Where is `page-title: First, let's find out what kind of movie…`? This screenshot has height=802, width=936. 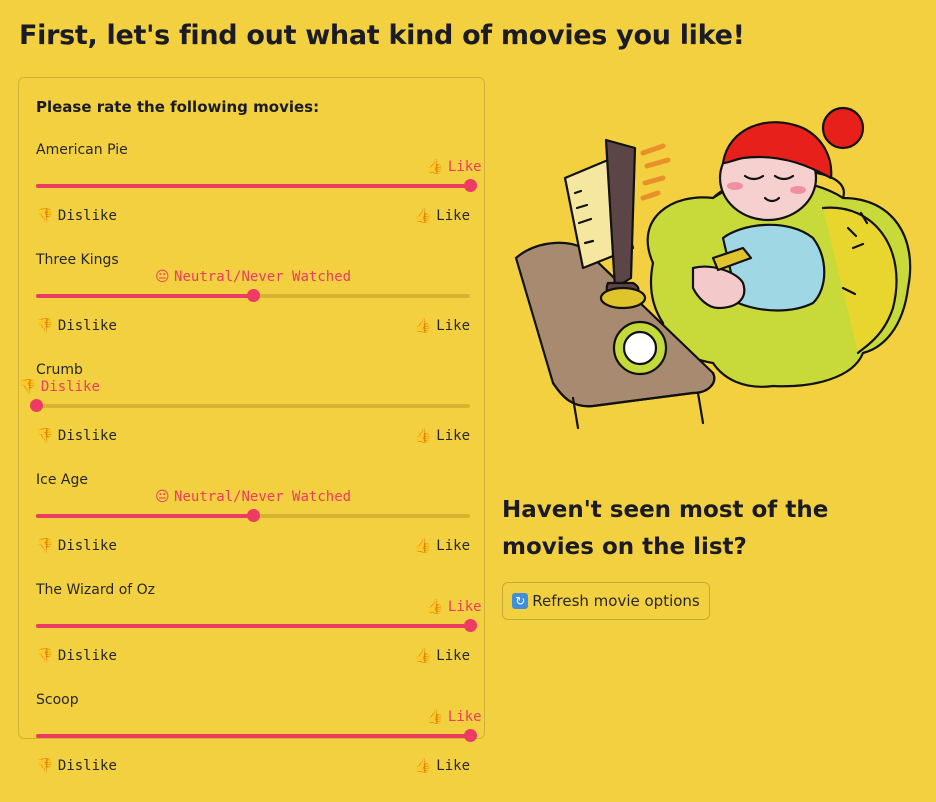
page-title: First, let's find out what kind of movie… is located at coordinates (382, 35).